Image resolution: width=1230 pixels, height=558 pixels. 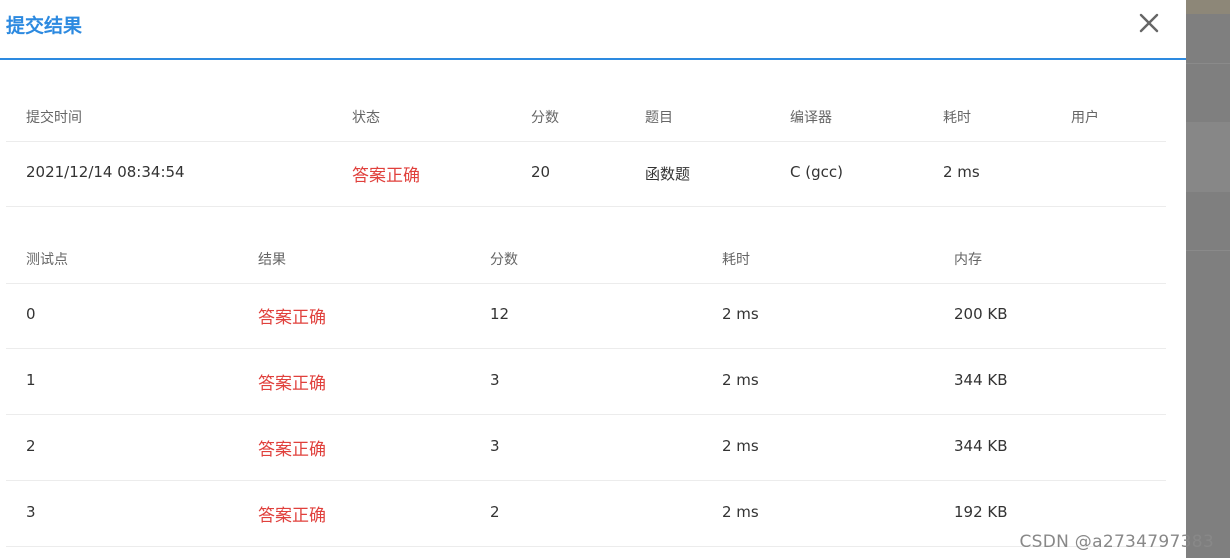 I want to click on test-memory: 192 KB, so click(x=981, y=512).